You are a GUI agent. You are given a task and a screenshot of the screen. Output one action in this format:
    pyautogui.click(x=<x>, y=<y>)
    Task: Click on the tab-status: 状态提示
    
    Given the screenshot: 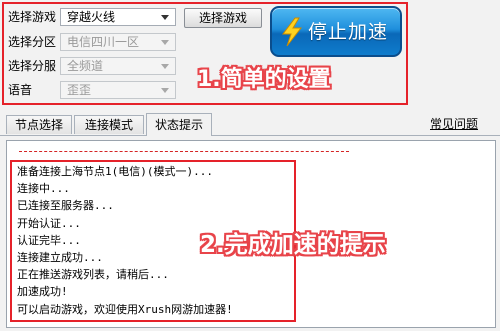 What is the action you would take?
    pyautogui.click(x=179, y=124)
    